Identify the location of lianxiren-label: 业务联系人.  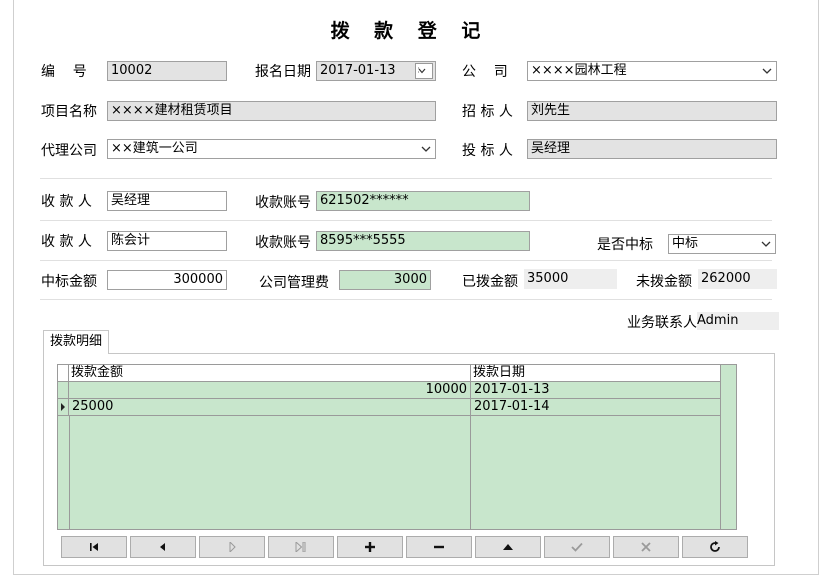
(662, 323).